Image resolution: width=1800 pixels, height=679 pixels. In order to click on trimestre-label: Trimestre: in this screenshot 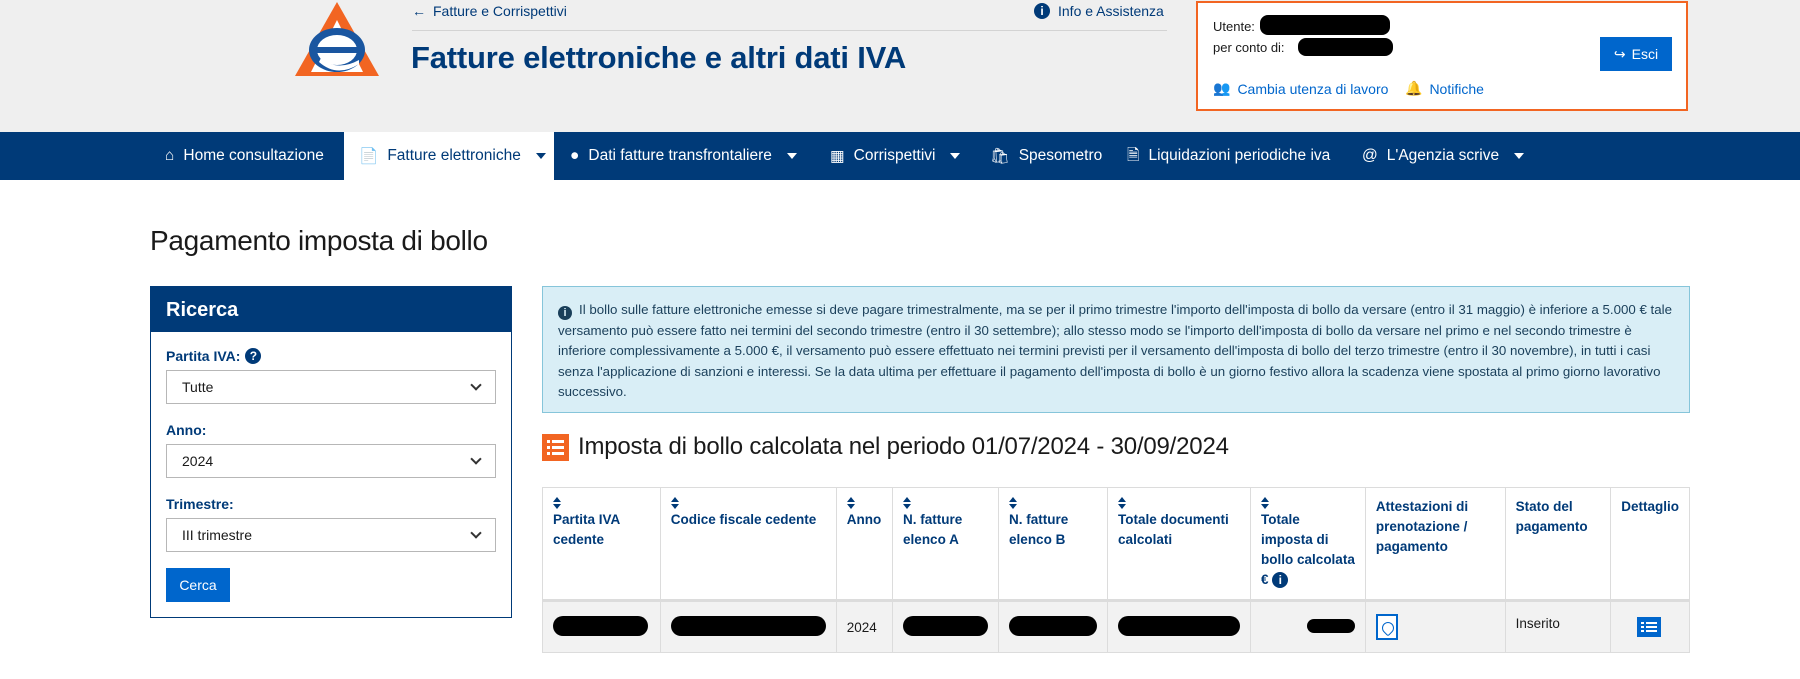, I will do `click(200, 504)`.